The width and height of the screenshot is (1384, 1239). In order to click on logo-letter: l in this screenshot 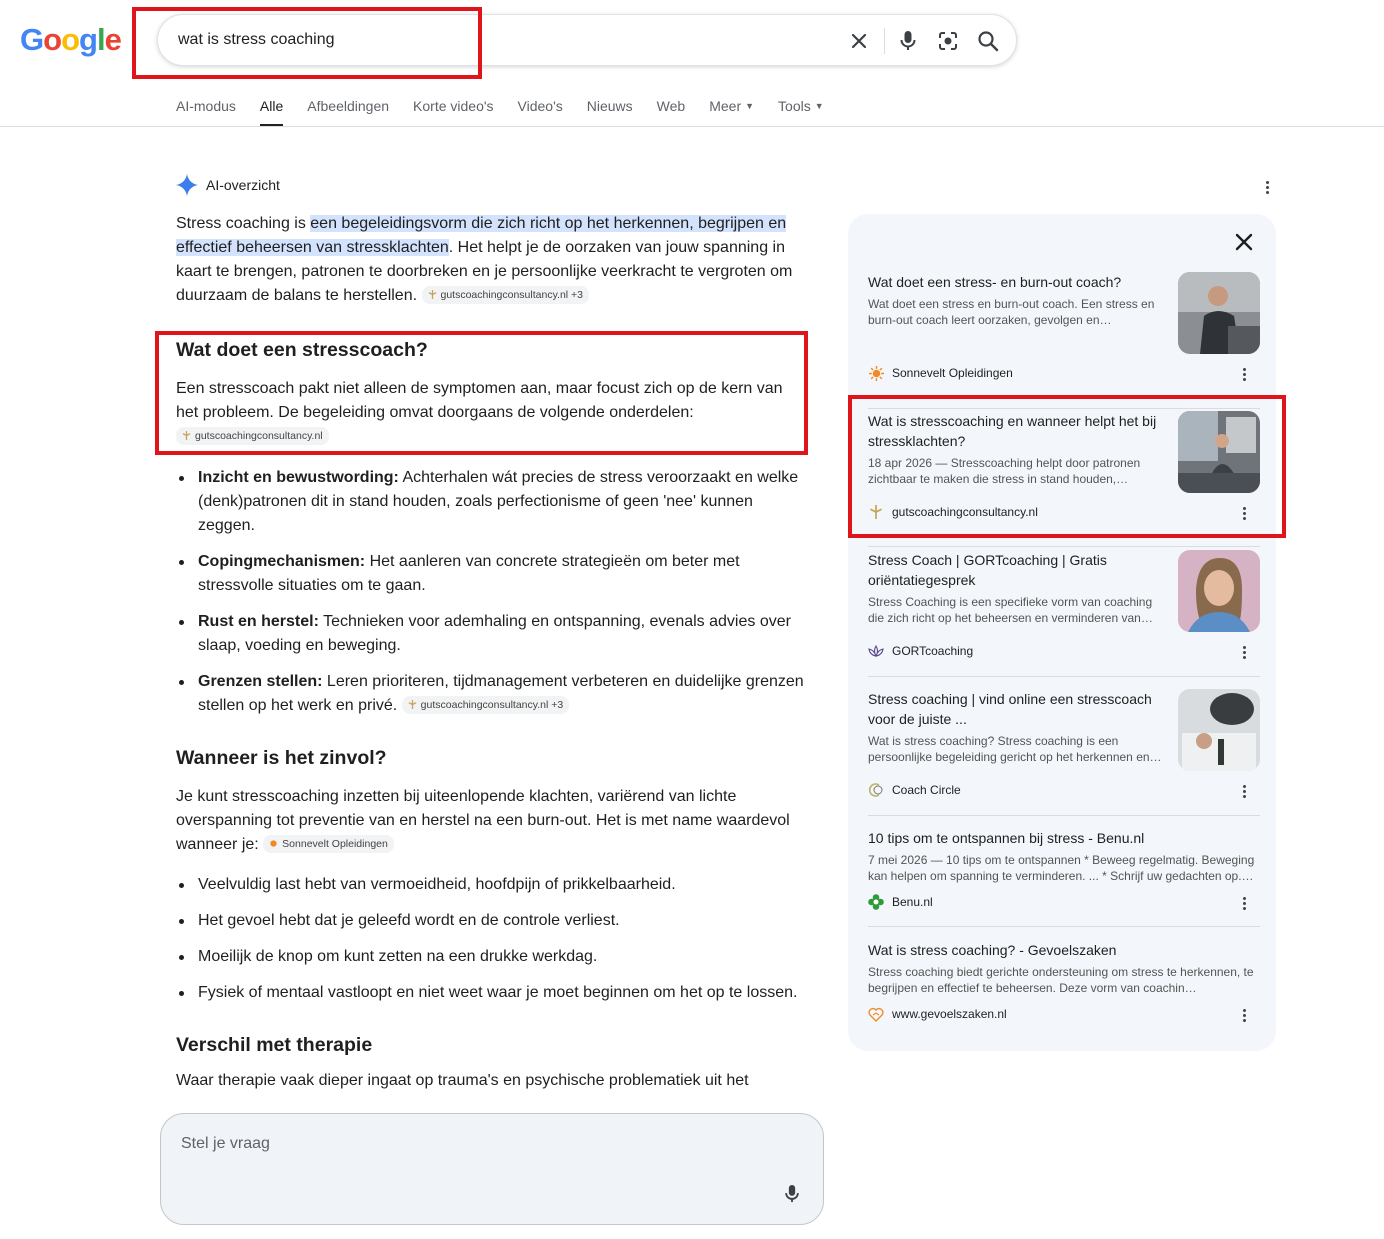, I will do `click(101, 39)`.